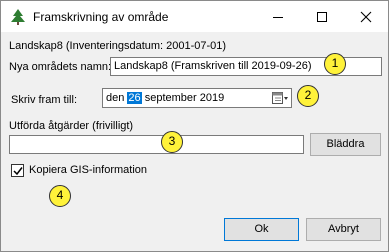 This screenshot has height=252, width=389. What do you see at coordinates (194, 16) in the screenshot?
I see `title-bar: Framskrivning av område` at bounding box center [194, 16].